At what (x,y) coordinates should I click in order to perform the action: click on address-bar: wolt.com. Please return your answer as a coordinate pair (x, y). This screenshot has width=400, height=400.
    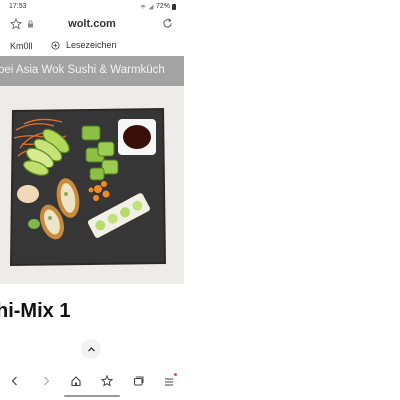
    Looking at the image, I should click on (92, 25).